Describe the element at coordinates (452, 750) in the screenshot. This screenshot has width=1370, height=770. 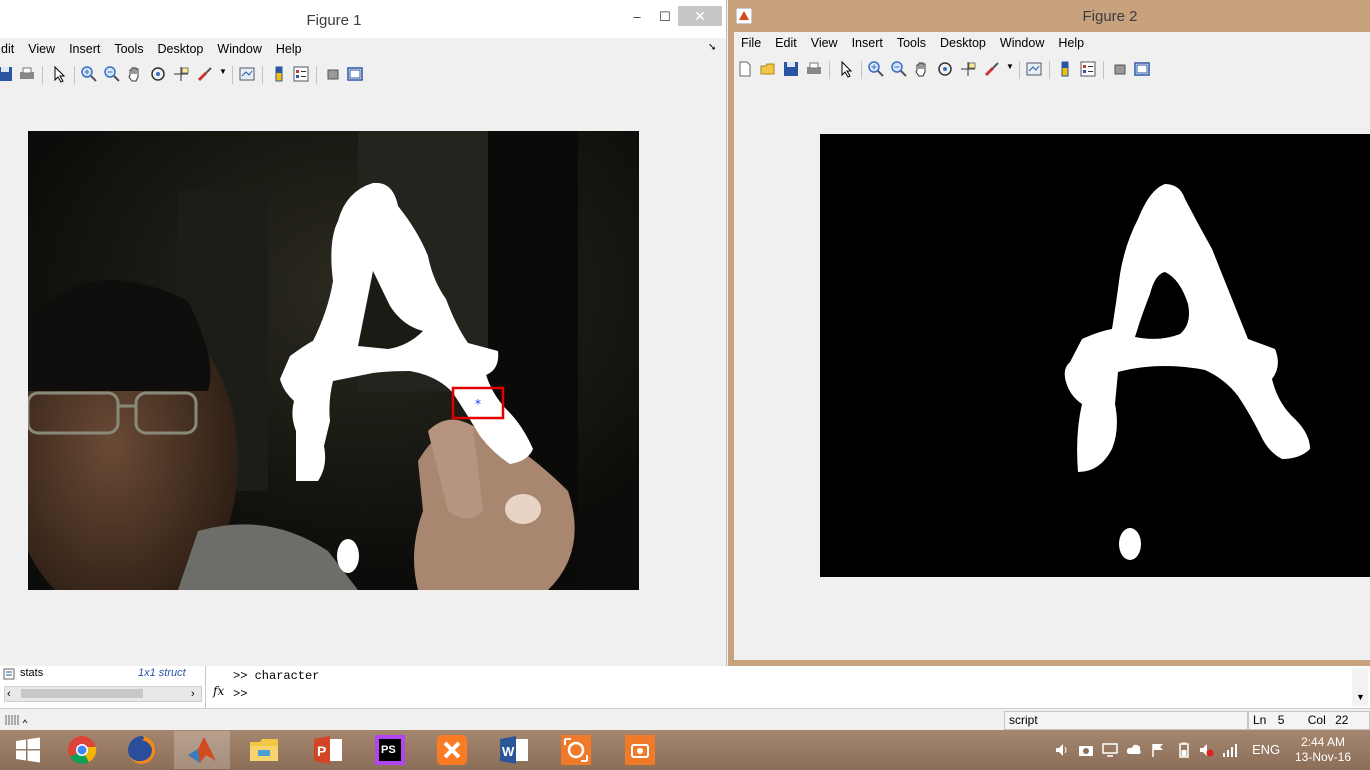
I see `taskbar-xampp` at that location.